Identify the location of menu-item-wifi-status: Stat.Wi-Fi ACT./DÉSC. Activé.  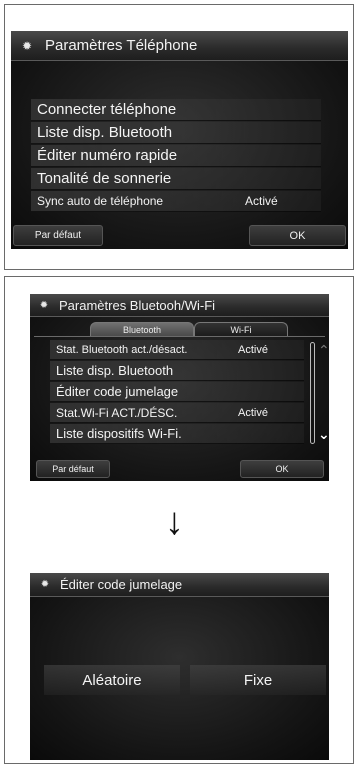
(177, 413).